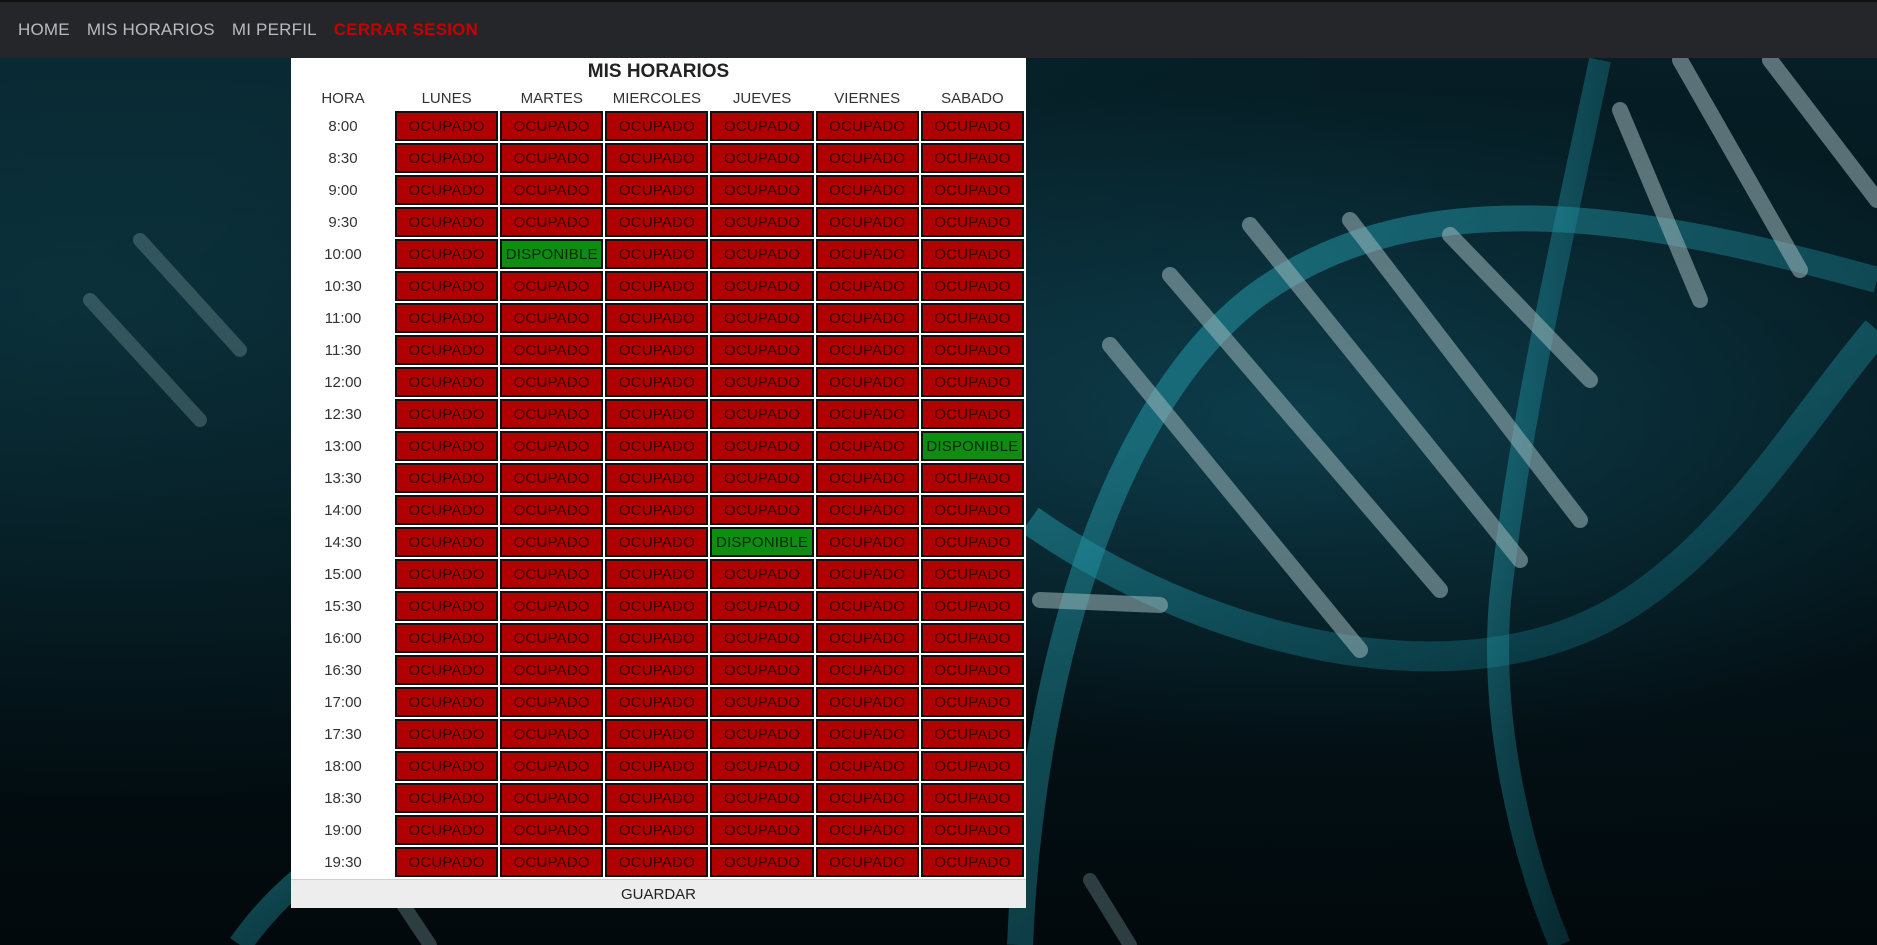 Image resolution: width=1877 pixels, height=945 pixels. I want to click on nav-home-link: HOME, so click(44, 30).